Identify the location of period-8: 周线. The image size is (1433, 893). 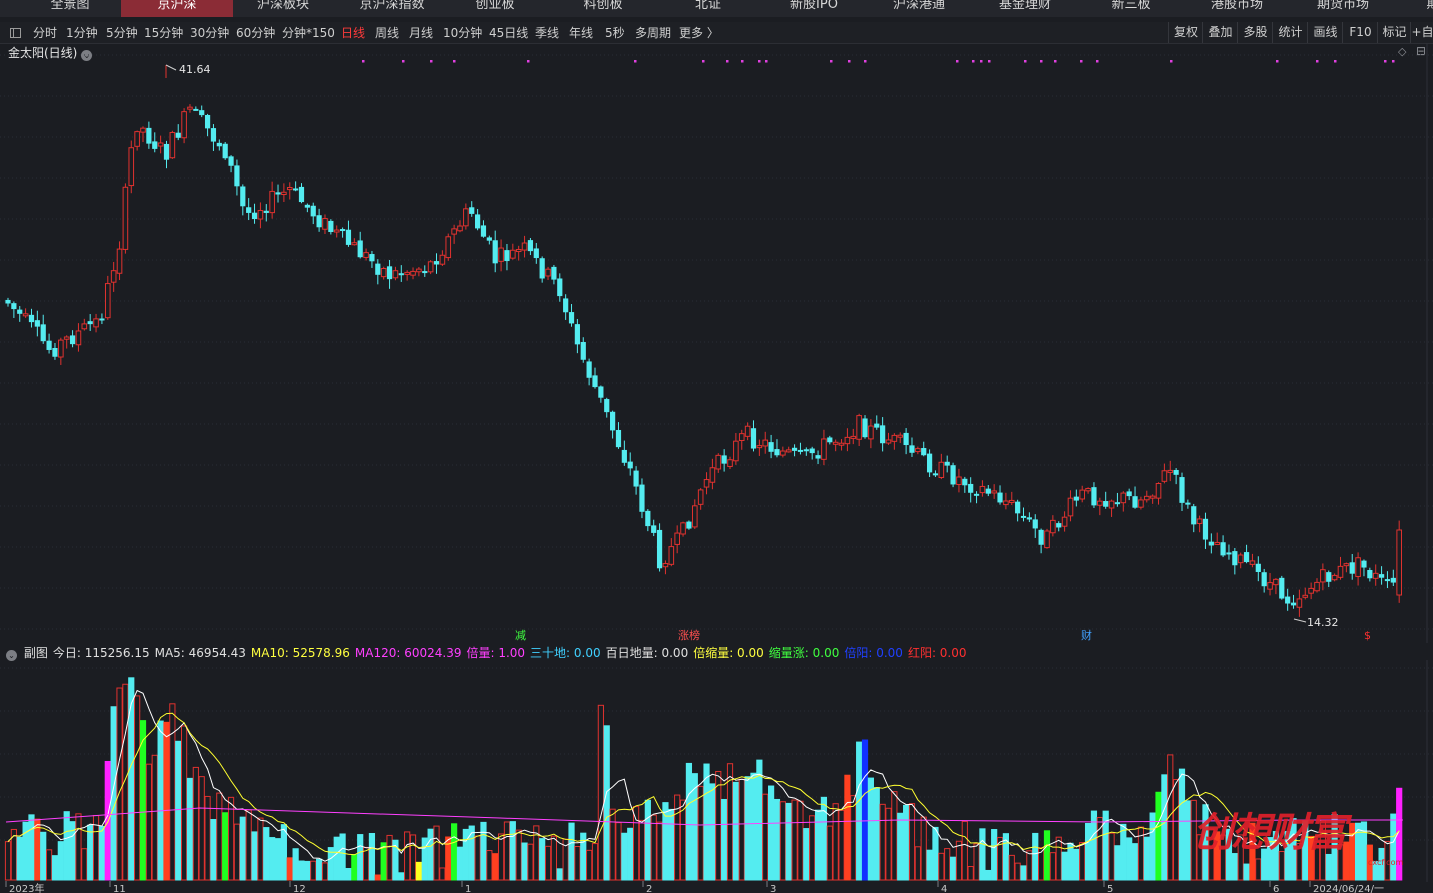
(387, 33).